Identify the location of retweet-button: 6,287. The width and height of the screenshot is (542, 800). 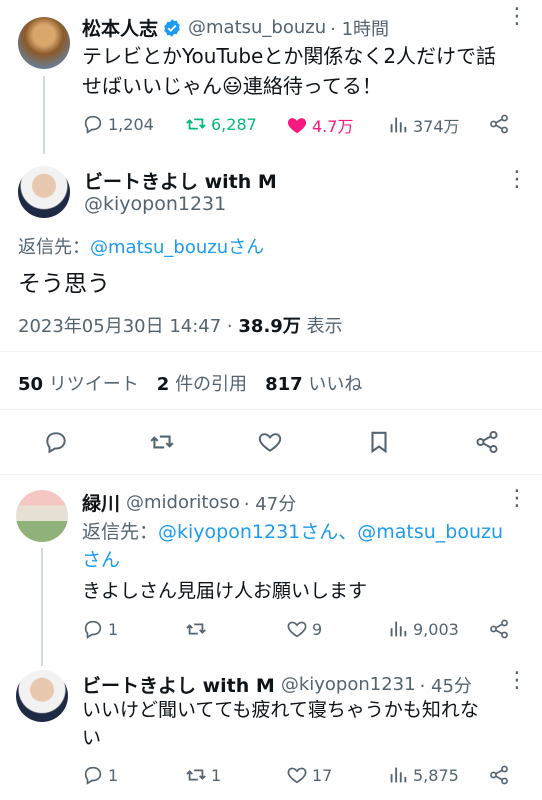
(221, 124).